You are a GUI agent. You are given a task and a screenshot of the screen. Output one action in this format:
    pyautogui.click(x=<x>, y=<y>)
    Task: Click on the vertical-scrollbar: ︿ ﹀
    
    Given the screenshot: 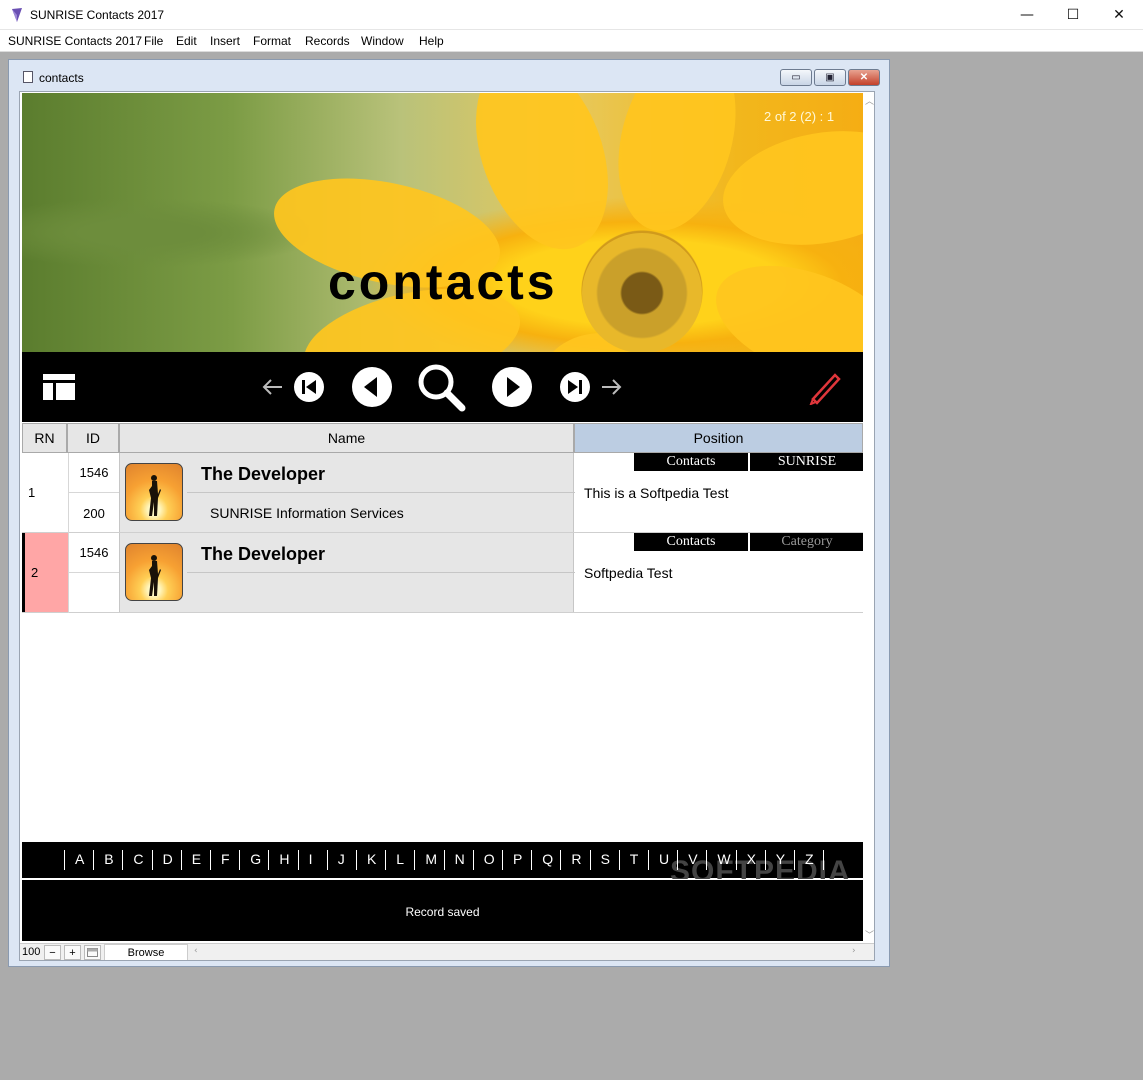 What is the action you would take?
    pyautogui.click(x=868, y=517)
    